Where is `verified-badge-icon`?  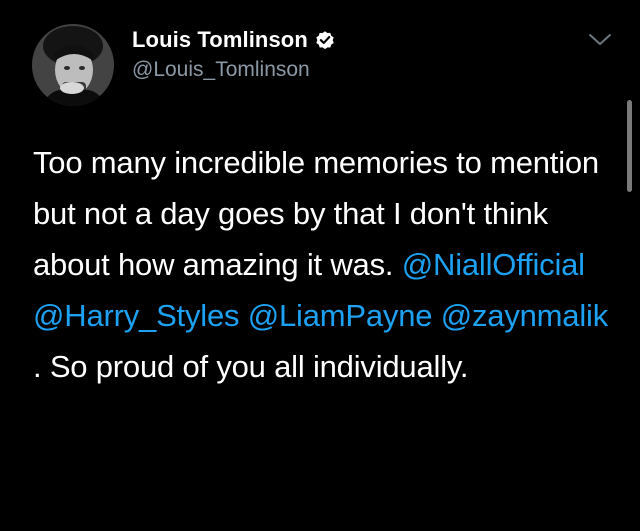 verified-badge-icon is located at coordinates (325, 40).